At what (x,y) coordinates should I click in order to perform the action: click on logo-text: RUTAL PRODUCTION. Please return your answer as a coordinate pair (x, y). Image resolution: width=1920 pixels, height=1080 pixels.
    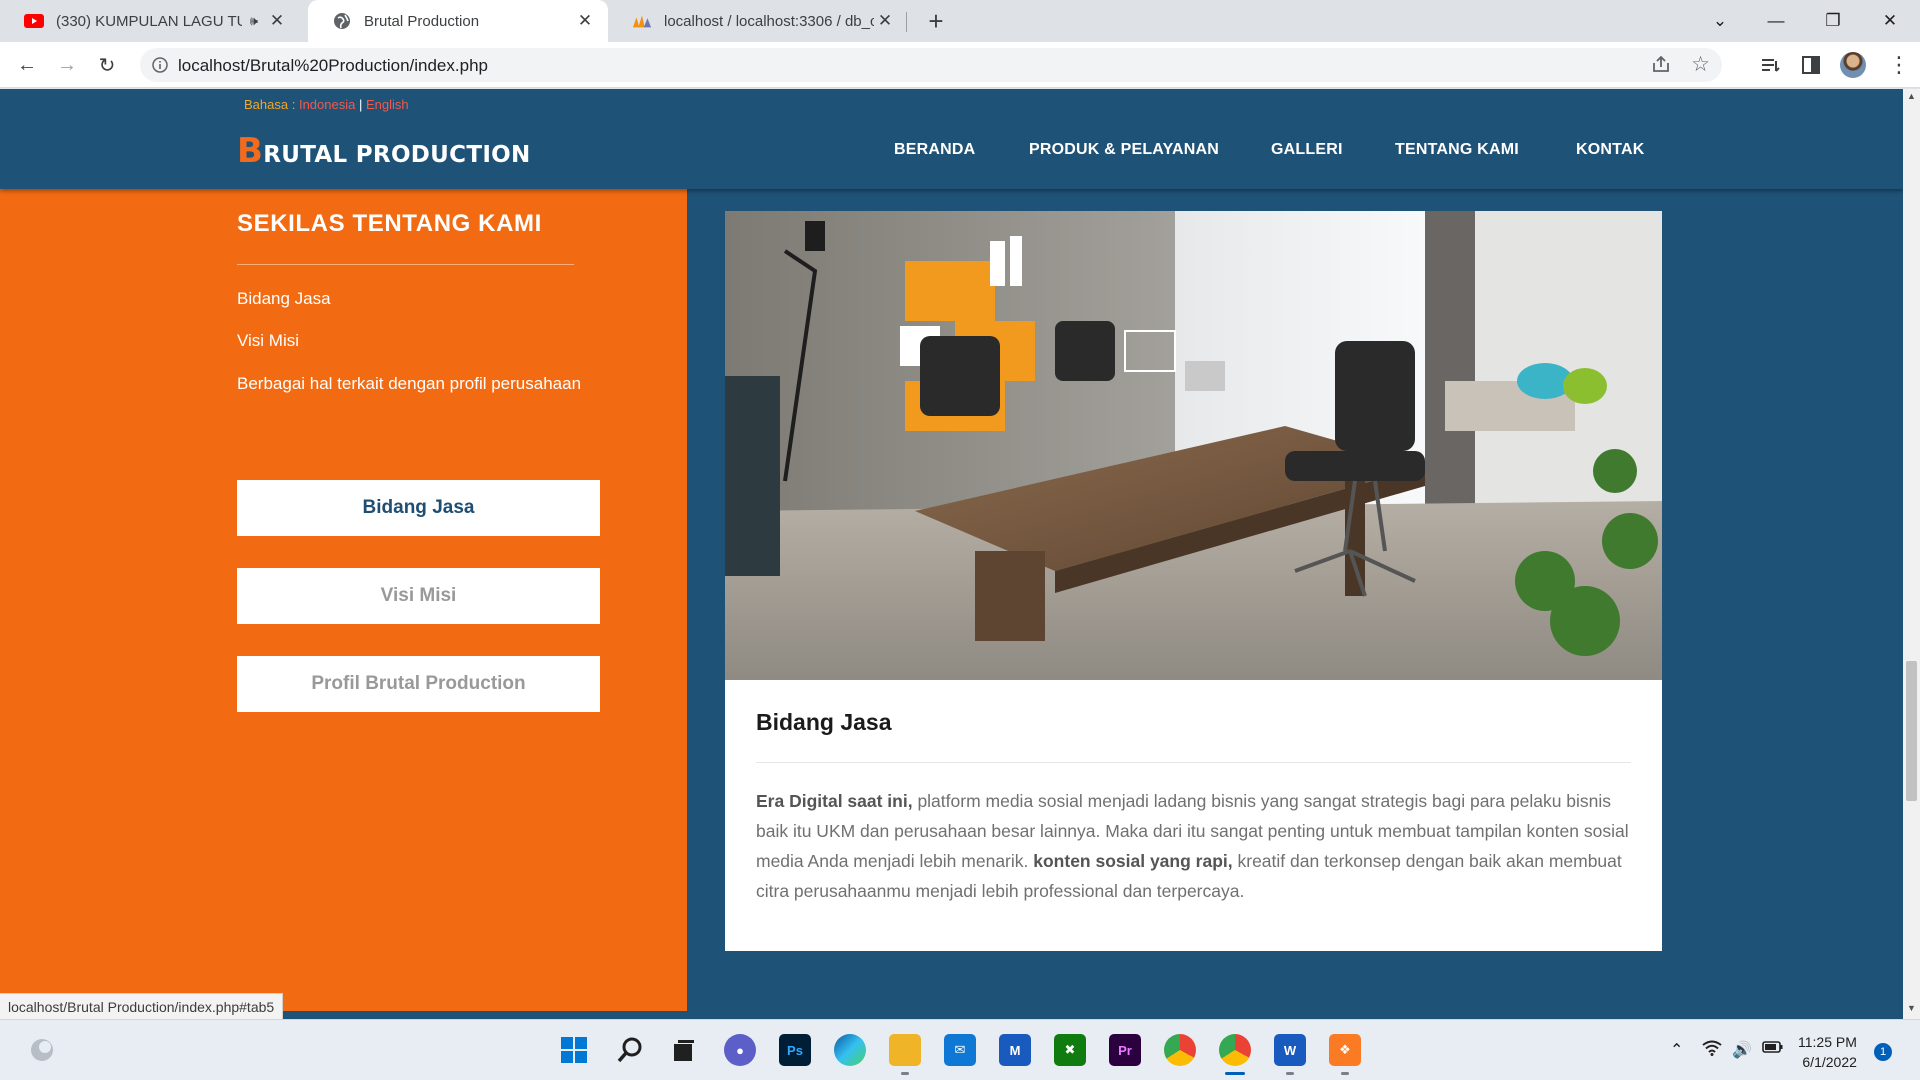
    Looking at the image, I should click on (397, 155).